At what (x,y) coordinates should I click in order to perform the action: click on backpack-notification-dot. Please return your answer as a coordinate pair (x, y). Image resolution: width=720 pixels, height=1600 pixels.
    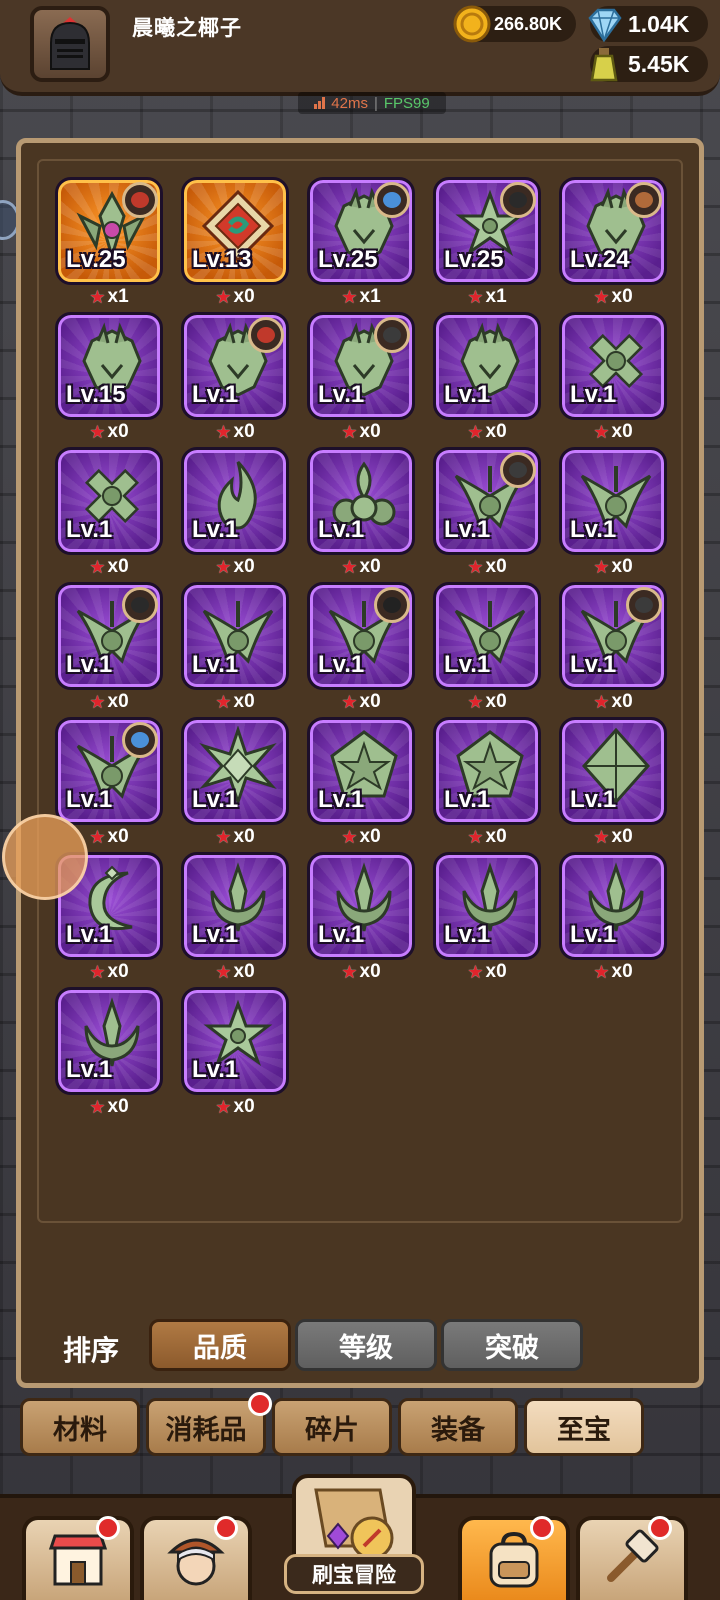
    Looking at the image, I should click on (542, 1528).